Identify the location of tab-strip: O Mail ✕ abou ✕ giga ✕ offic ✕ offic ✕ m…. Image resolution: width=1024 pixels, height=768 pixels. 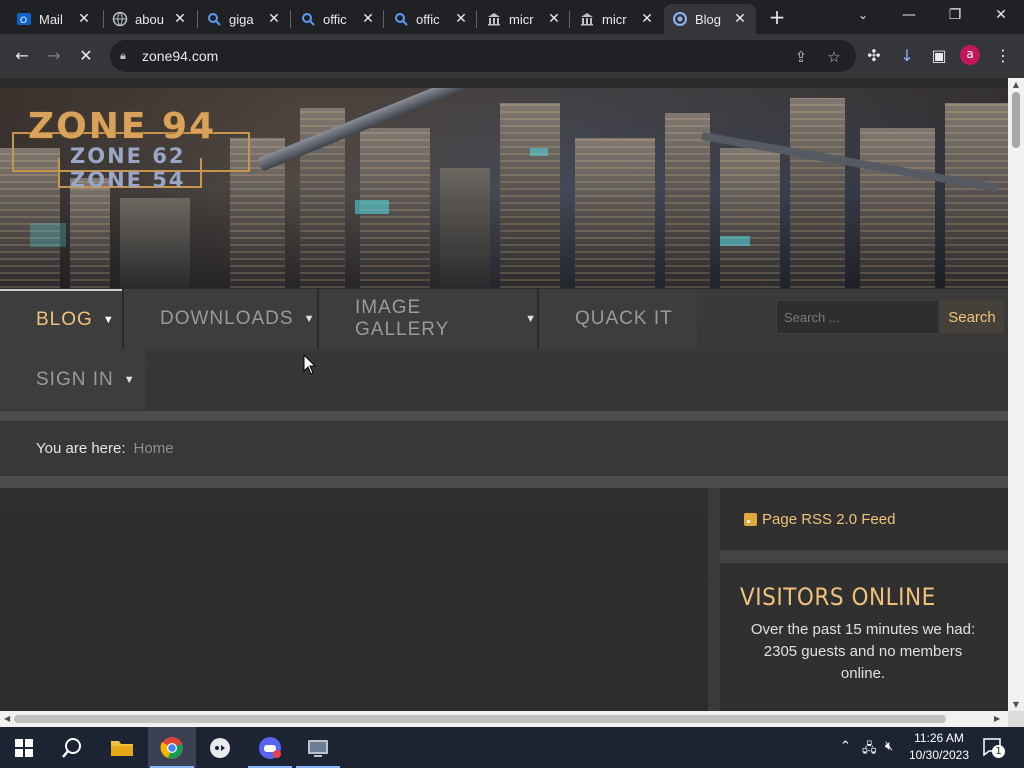
(512, 17).